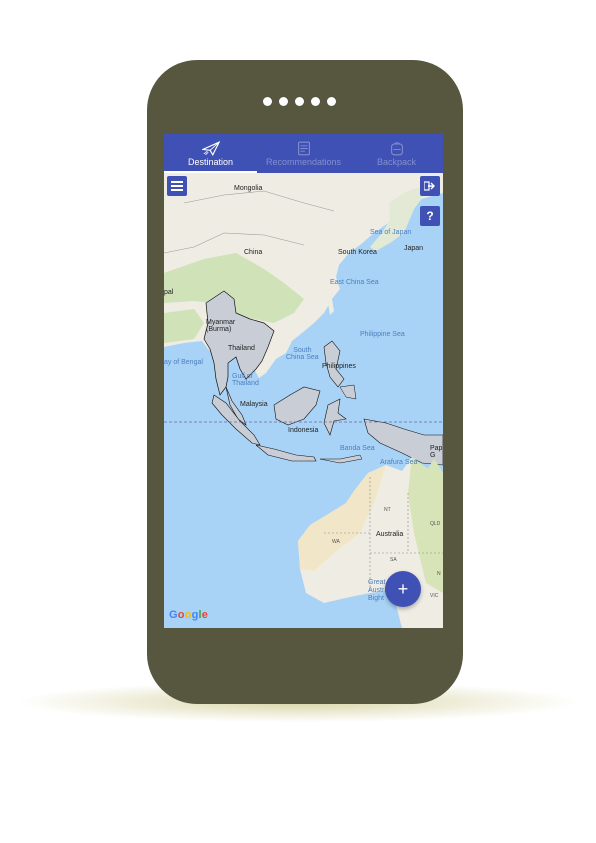  What do you see at coordinates (339, 366) in the screenshot?
I see `map-label-philippines: Philippines` at bounding box center [339, 366].